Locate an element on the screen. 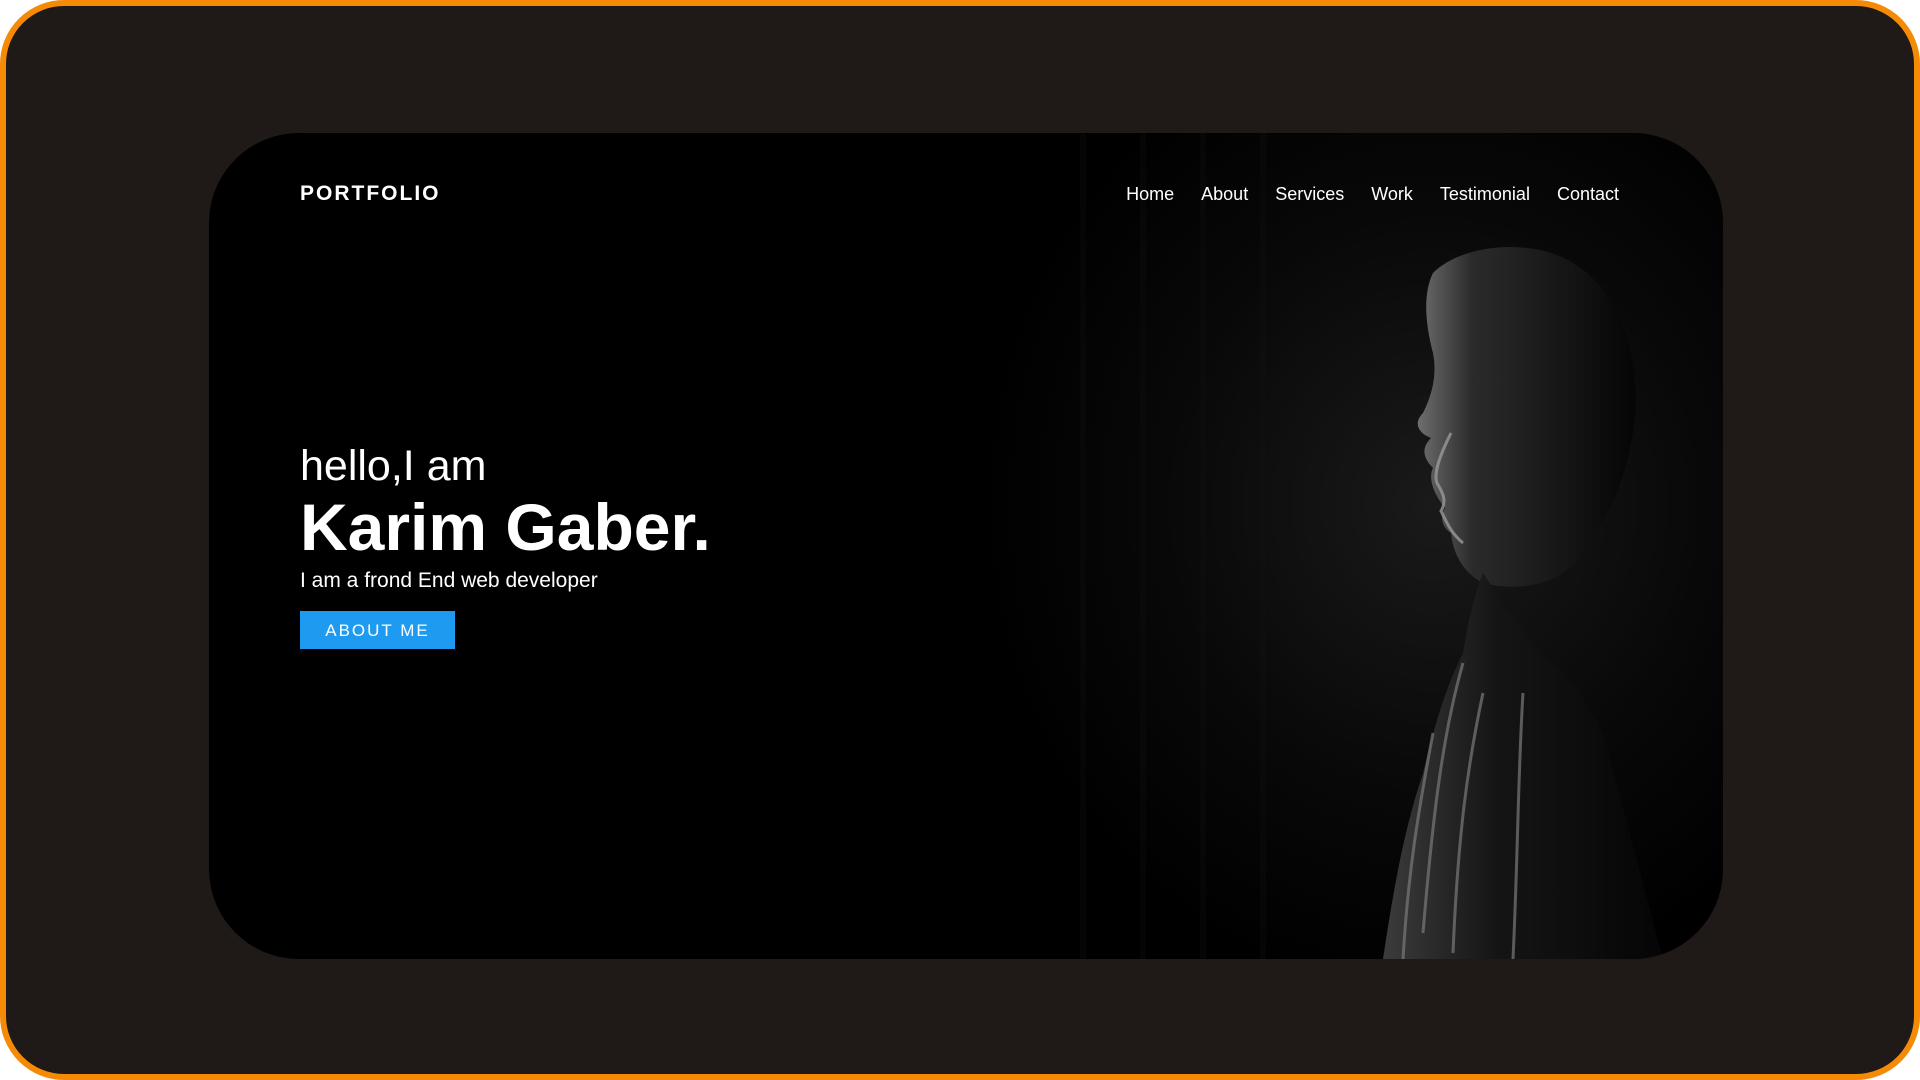  nav-link-services: Services is located at coordinates (1309, 194).